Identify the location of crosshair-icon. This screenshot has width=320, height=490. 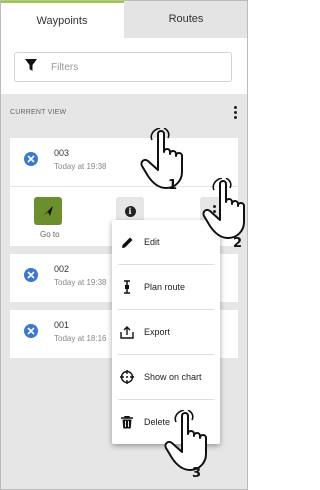
(127, 377).